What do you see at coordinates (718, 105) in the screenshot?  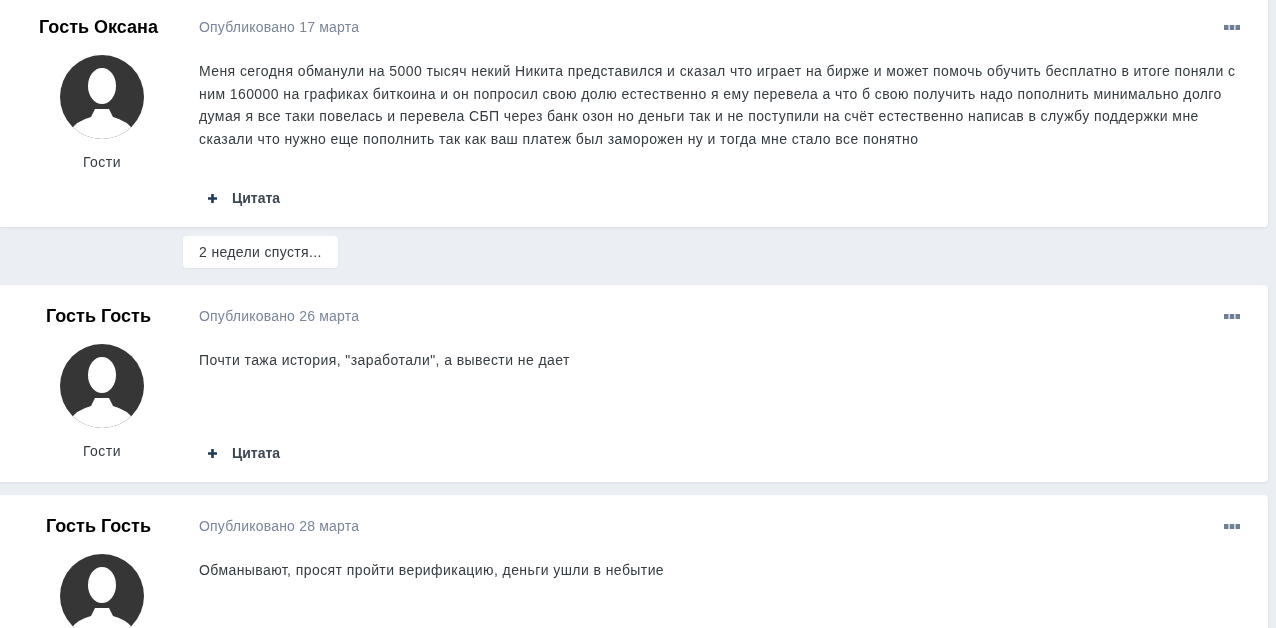 I see `post-text: Меня сегодня обманули на 5000 тысяч некий Никита представился и сказал что играет на бирже и может помочь обучить бесплатно в итоге поняли с ним 160000 на графиках биткоина и он попросил свою долю естественно я ему перевела а что б свою получить надо пополнить минимально долго думая я все таки повелась и перевела СБП через банк озон но деньги так и не поступили на счёт естественно написав в службу поддержки мне сказали что нужно еще пополнить так как ваш платеж был заморожен ну и тогда мне стало все понятно` at bounding box center [718, 105].